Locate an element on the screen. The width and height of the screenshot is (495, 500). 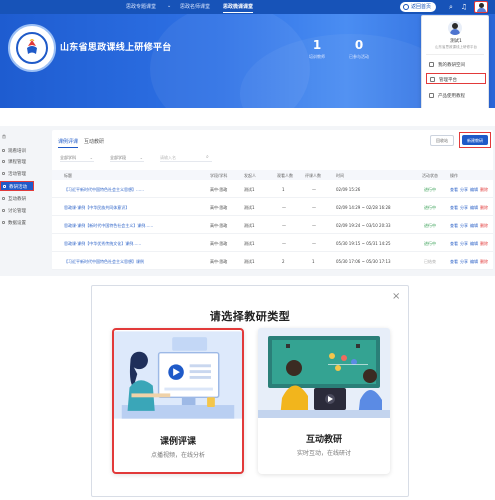
search-input: 请输入名 is located at coordinates (186, 158).